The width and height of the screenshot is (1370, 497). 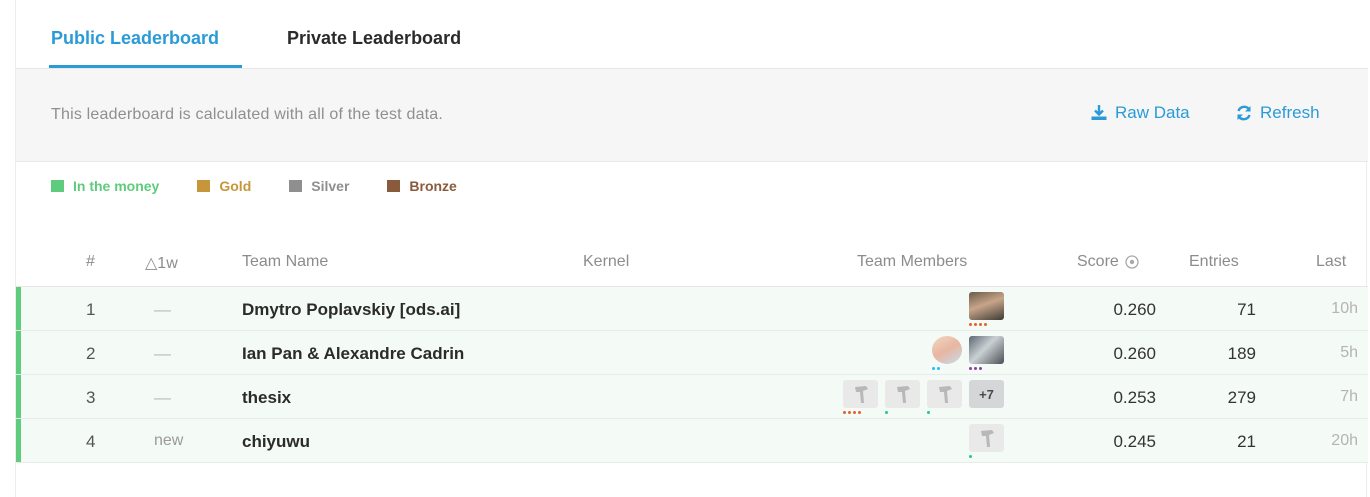 What do you see at coordinates (204, 186) in the screenshot?
I see `legend-swatch-gold` at bounding box center [204, 186].